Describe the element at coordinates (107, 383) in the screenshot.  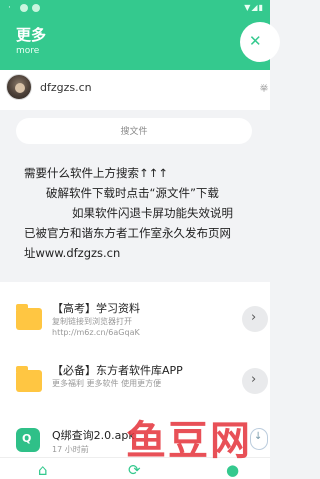
I see `list-item-subtitle: 更多福利 更多软件 使用更方便` at that location.